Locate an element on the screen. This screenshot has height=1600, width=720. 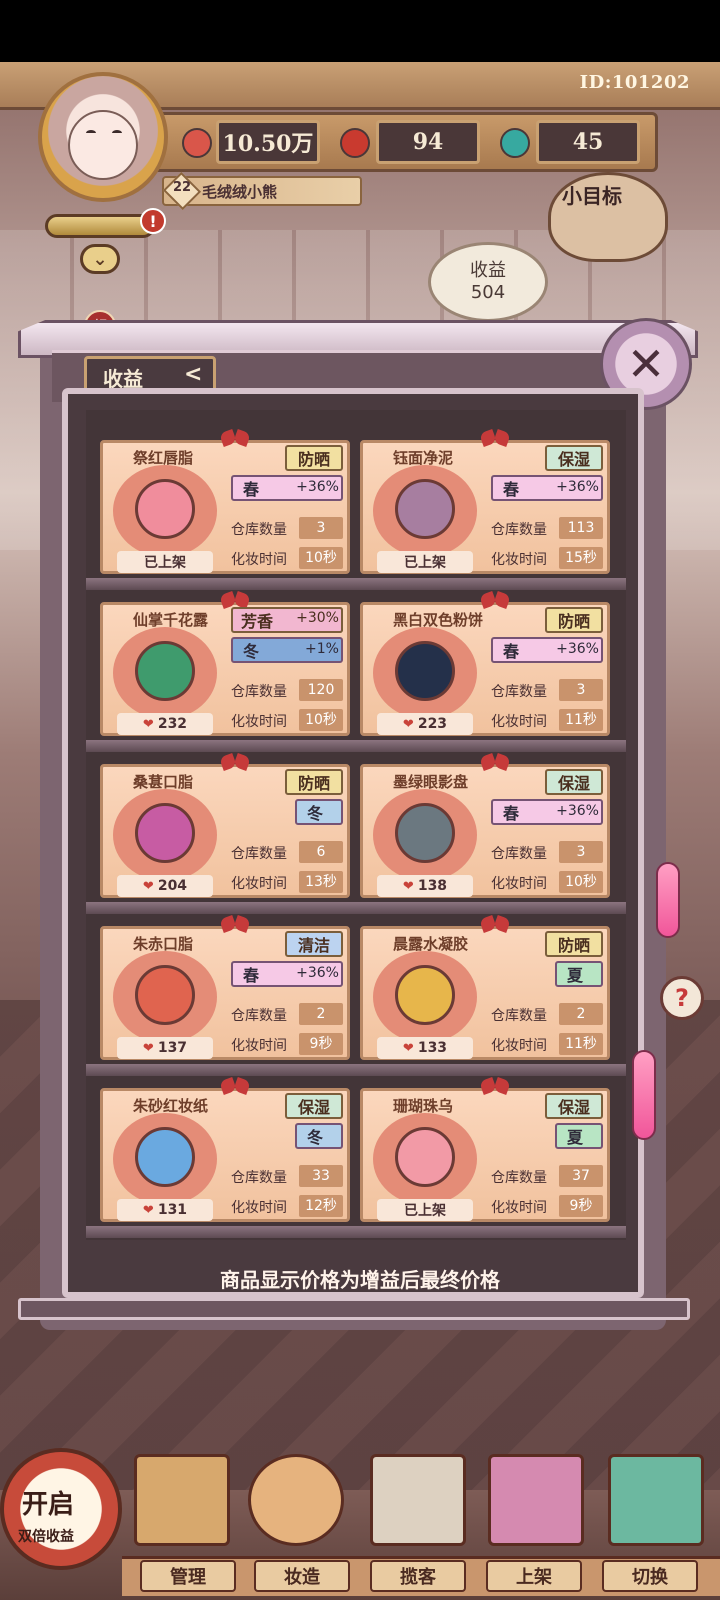
item-card: 祭红唇脂 防晒春 +36% 仓库数量 3 化妆时间 10秒 已上架 is located at coordinates (225, 507).